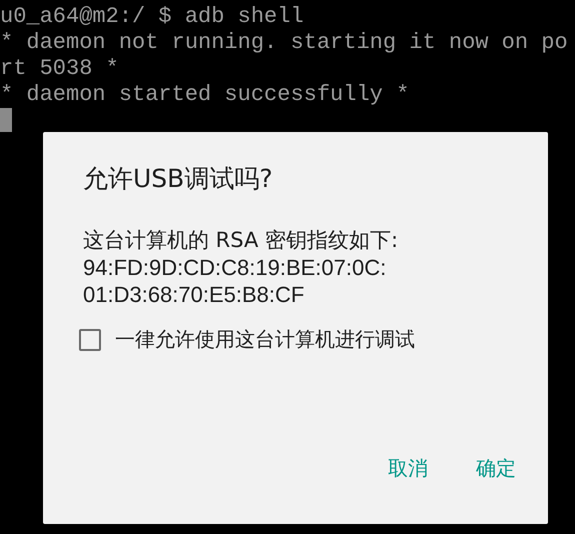 The width and height of the screenshot is (575, 534). I want to click on terminal-line: * daemon not running. starting it now on po, so click(284, 43).